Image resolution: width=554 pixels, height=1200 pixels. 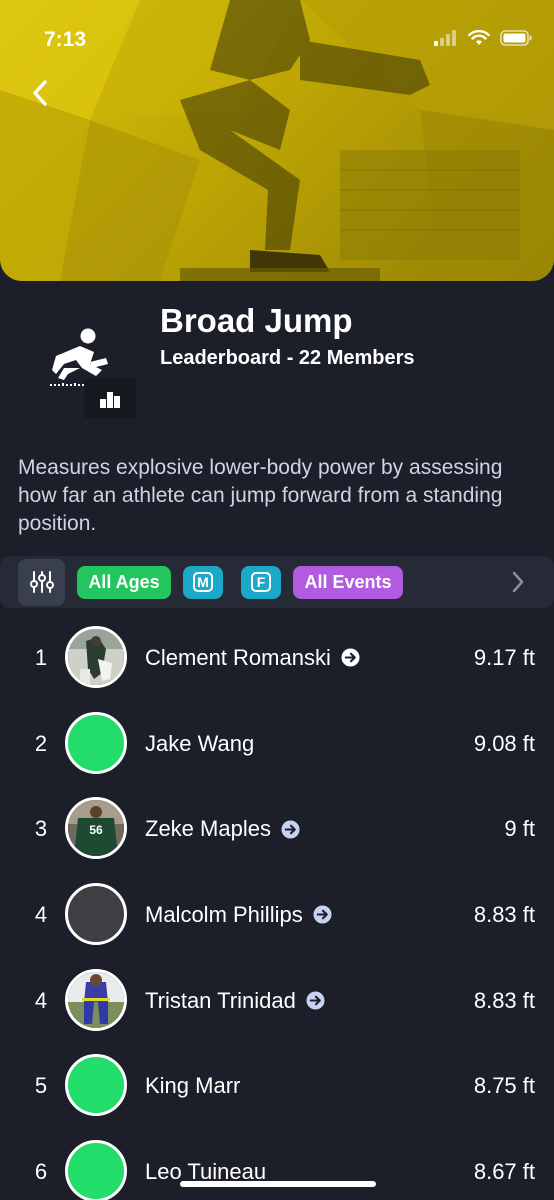 I want to click on avatar: 56, so click(x=96, y=828).